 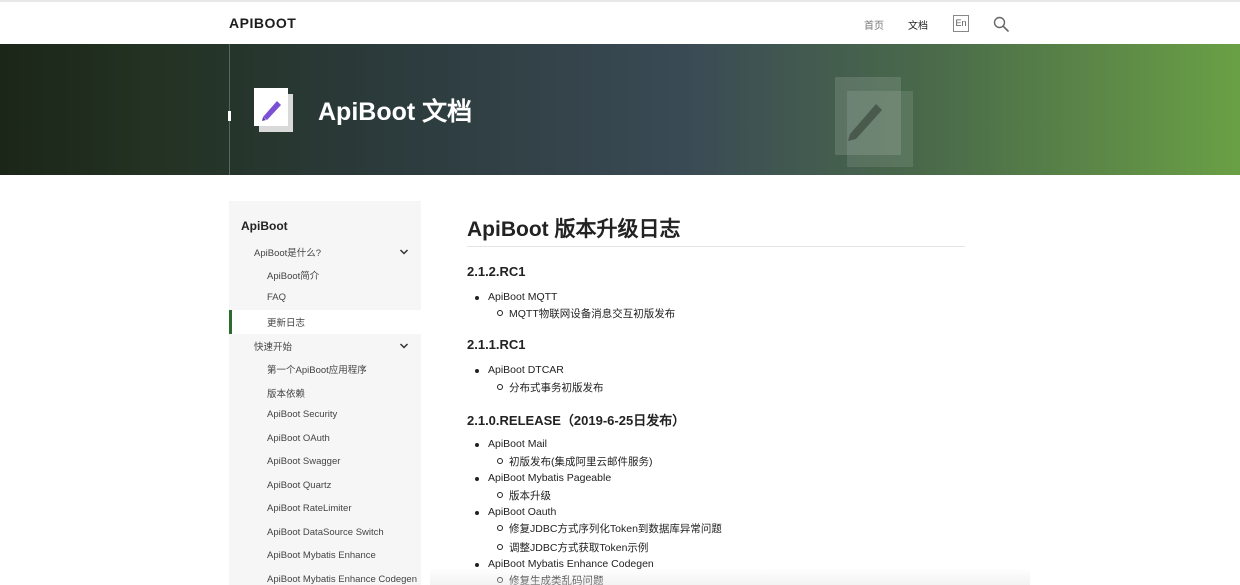 What do you see at coordinates (543, 478) in the screenshot?
I see `list-item: ApiBoot Mybatis Pageable` at bounding box center [543, 478].